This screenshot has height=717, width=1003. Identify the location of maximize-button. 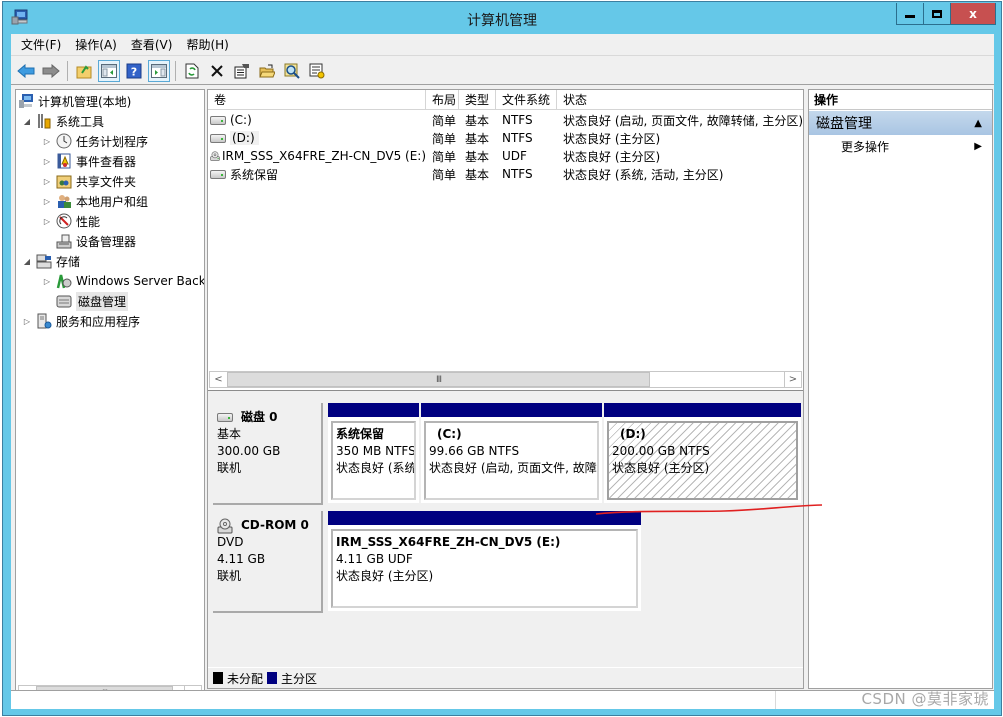
(937, 13).